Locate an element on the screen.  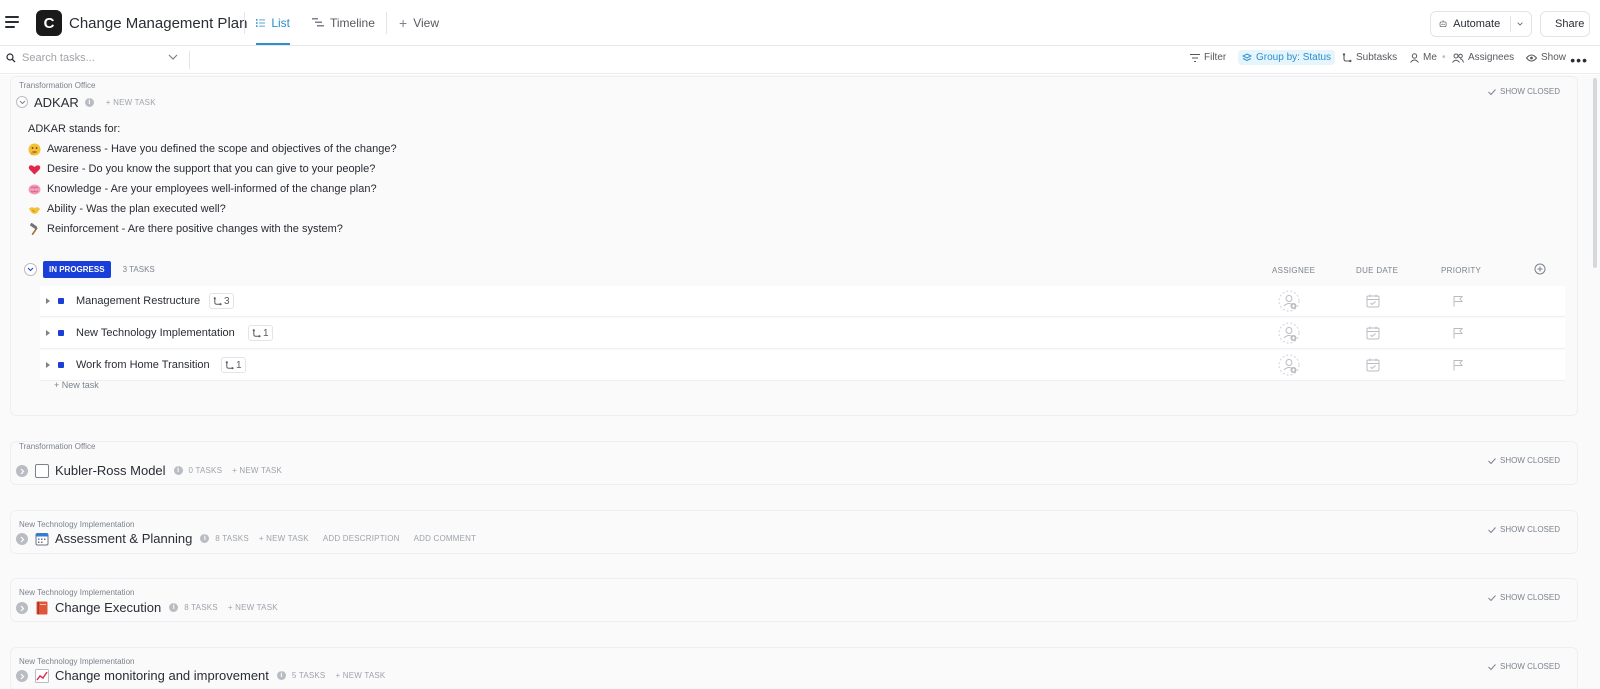
task-count: 3 TASKS is located at coordinates (138, 269).